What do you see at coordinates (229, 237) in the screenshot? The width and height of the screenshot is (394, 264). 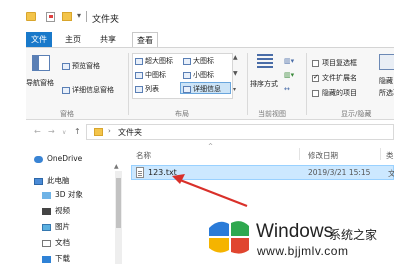 I see `windows-logo-icon` at bounding box center [229, 237].